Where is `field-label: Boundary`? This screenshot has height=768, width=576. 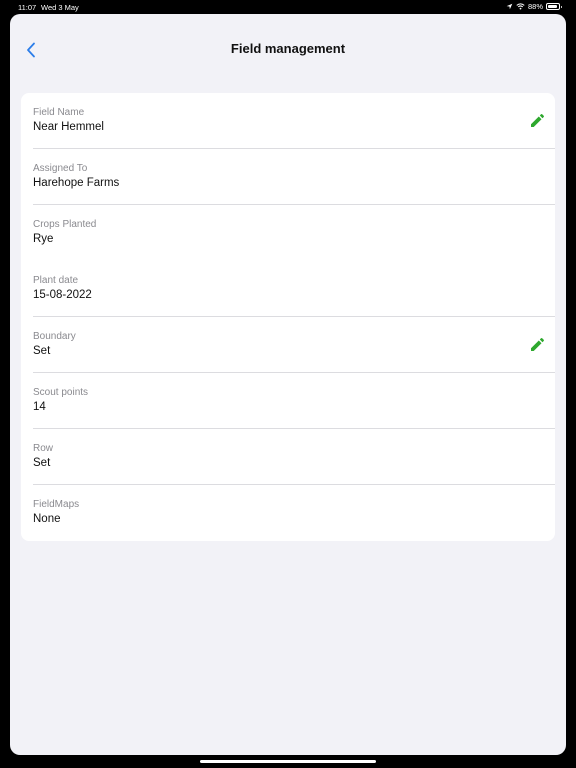 field-label: Boundary is located at coordinates (54, 336).